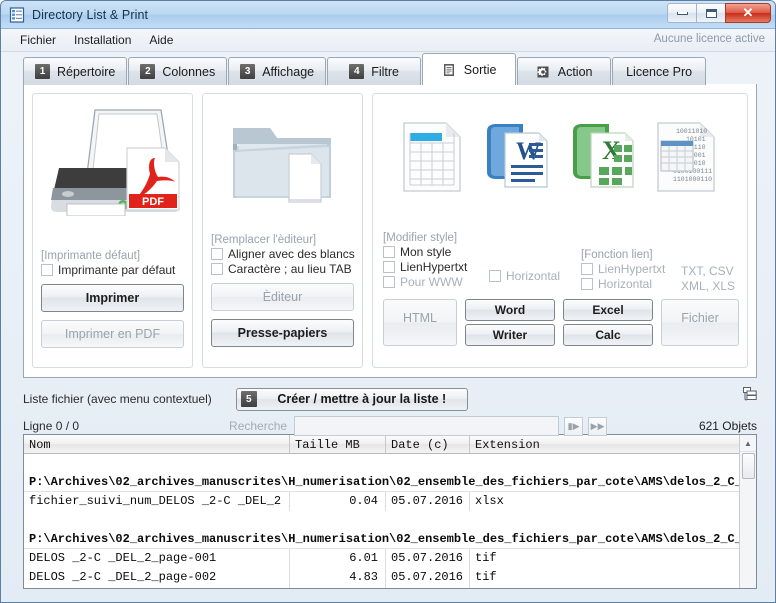  What do you see at coordinates (617, 255) in the screenshot?
I see `link-group-label: [Fonction lien]` at bounding box center [617, 255].